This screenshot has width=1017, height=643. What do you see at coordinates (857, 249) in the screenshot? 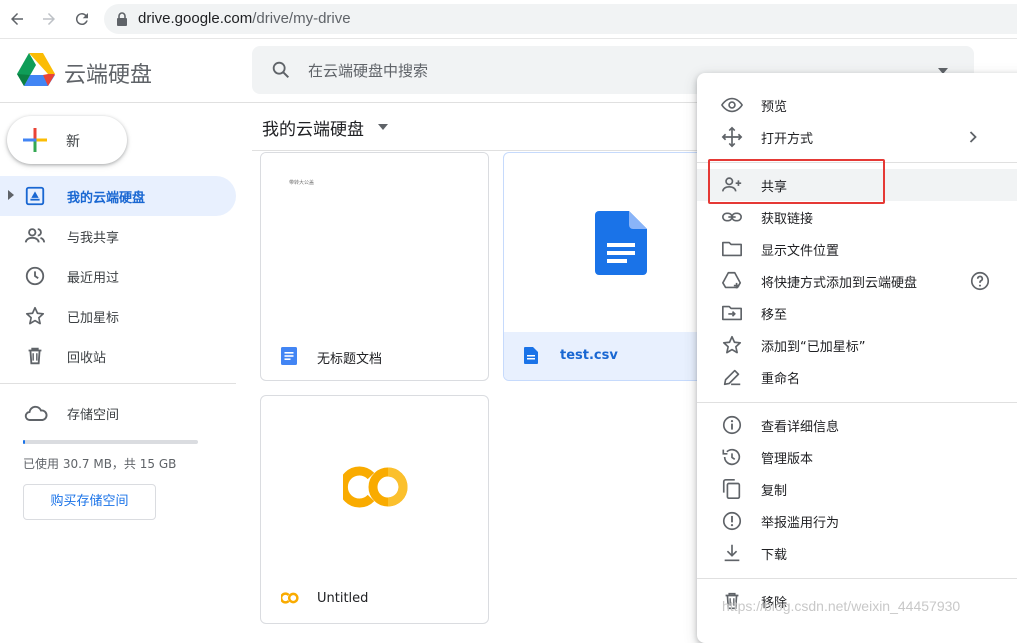
I see `menu-item-show-location: 显示文件位置` at bounding box center [857, 249].